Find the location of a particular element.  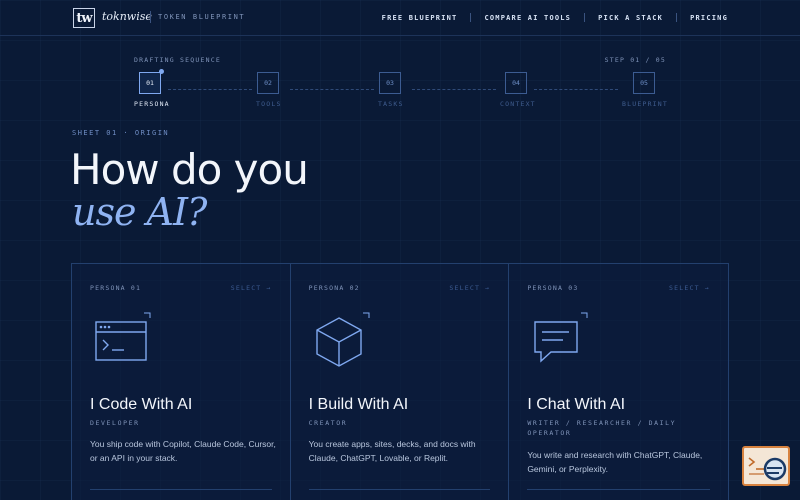

nav-free-blueprint: FREE BLUEPRINT is located at coordinates (420, 18).